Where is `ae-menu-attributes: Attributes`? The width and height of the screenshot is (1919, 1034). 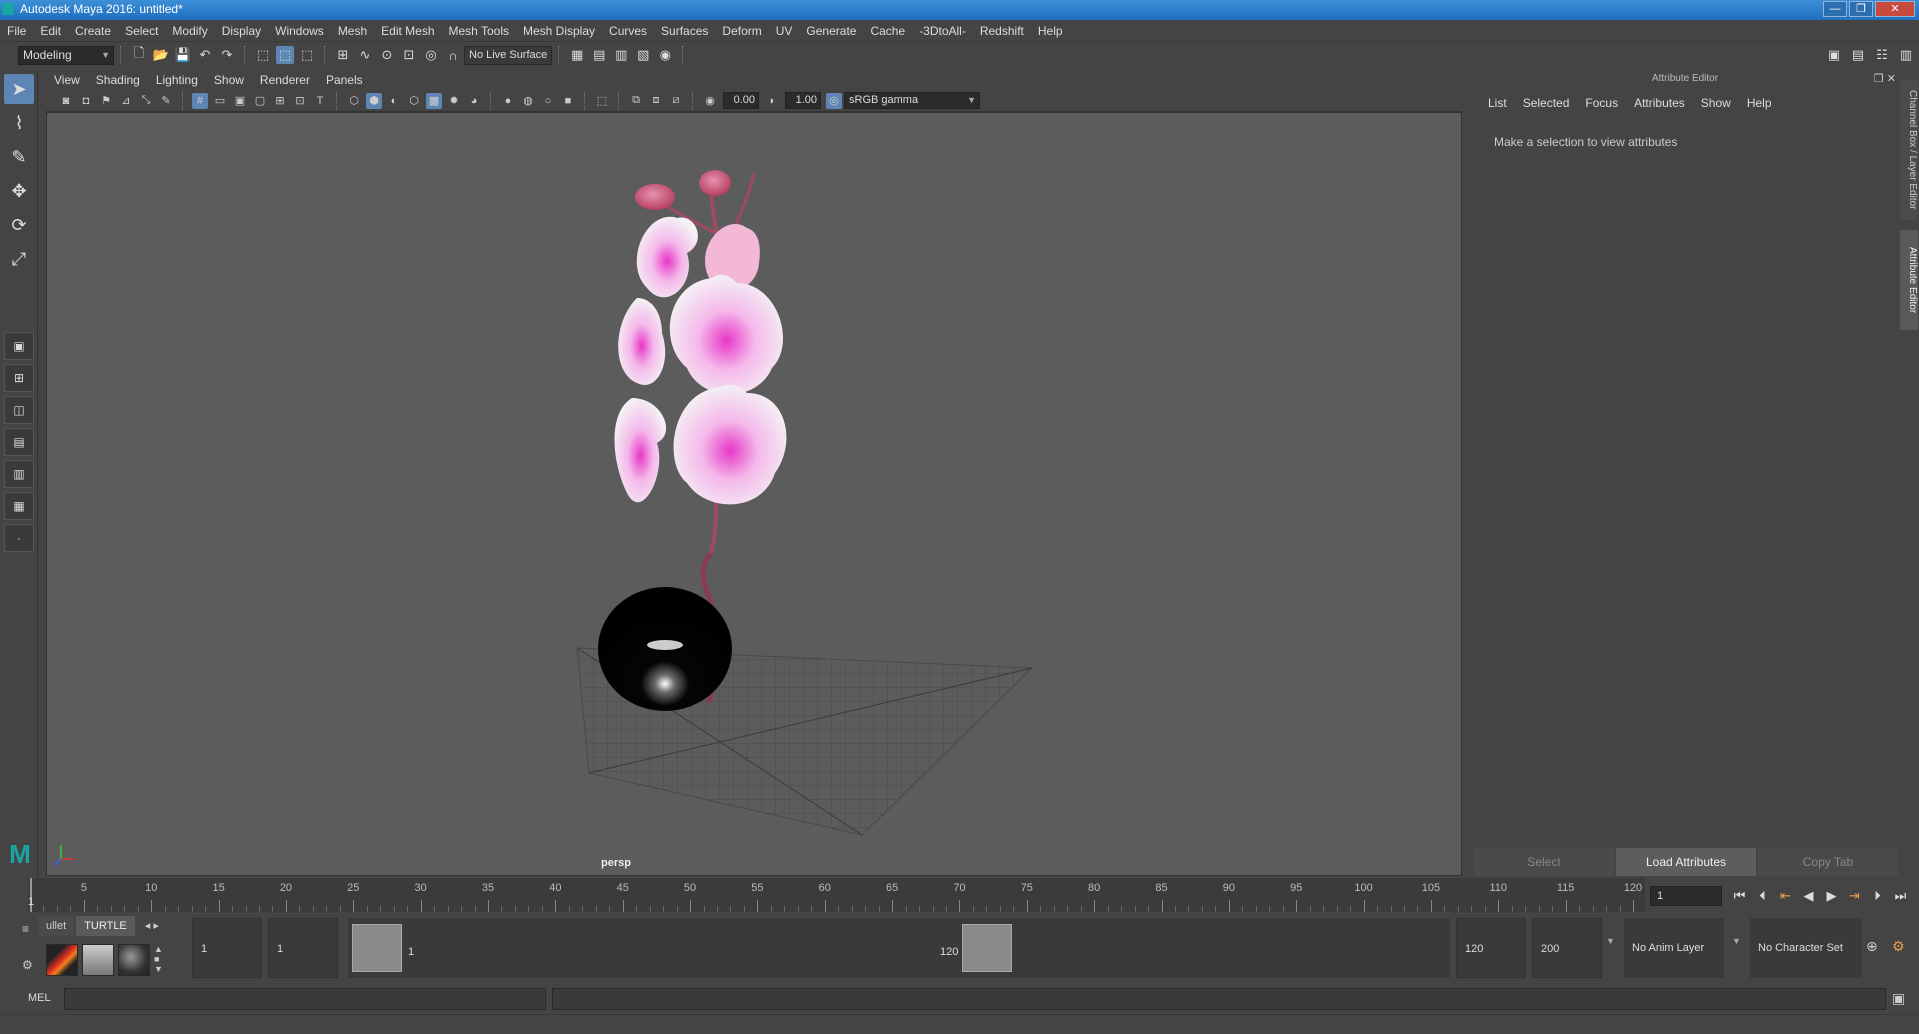 ae-menu-attributes: Attributes is located at coordinates (1659, 103).